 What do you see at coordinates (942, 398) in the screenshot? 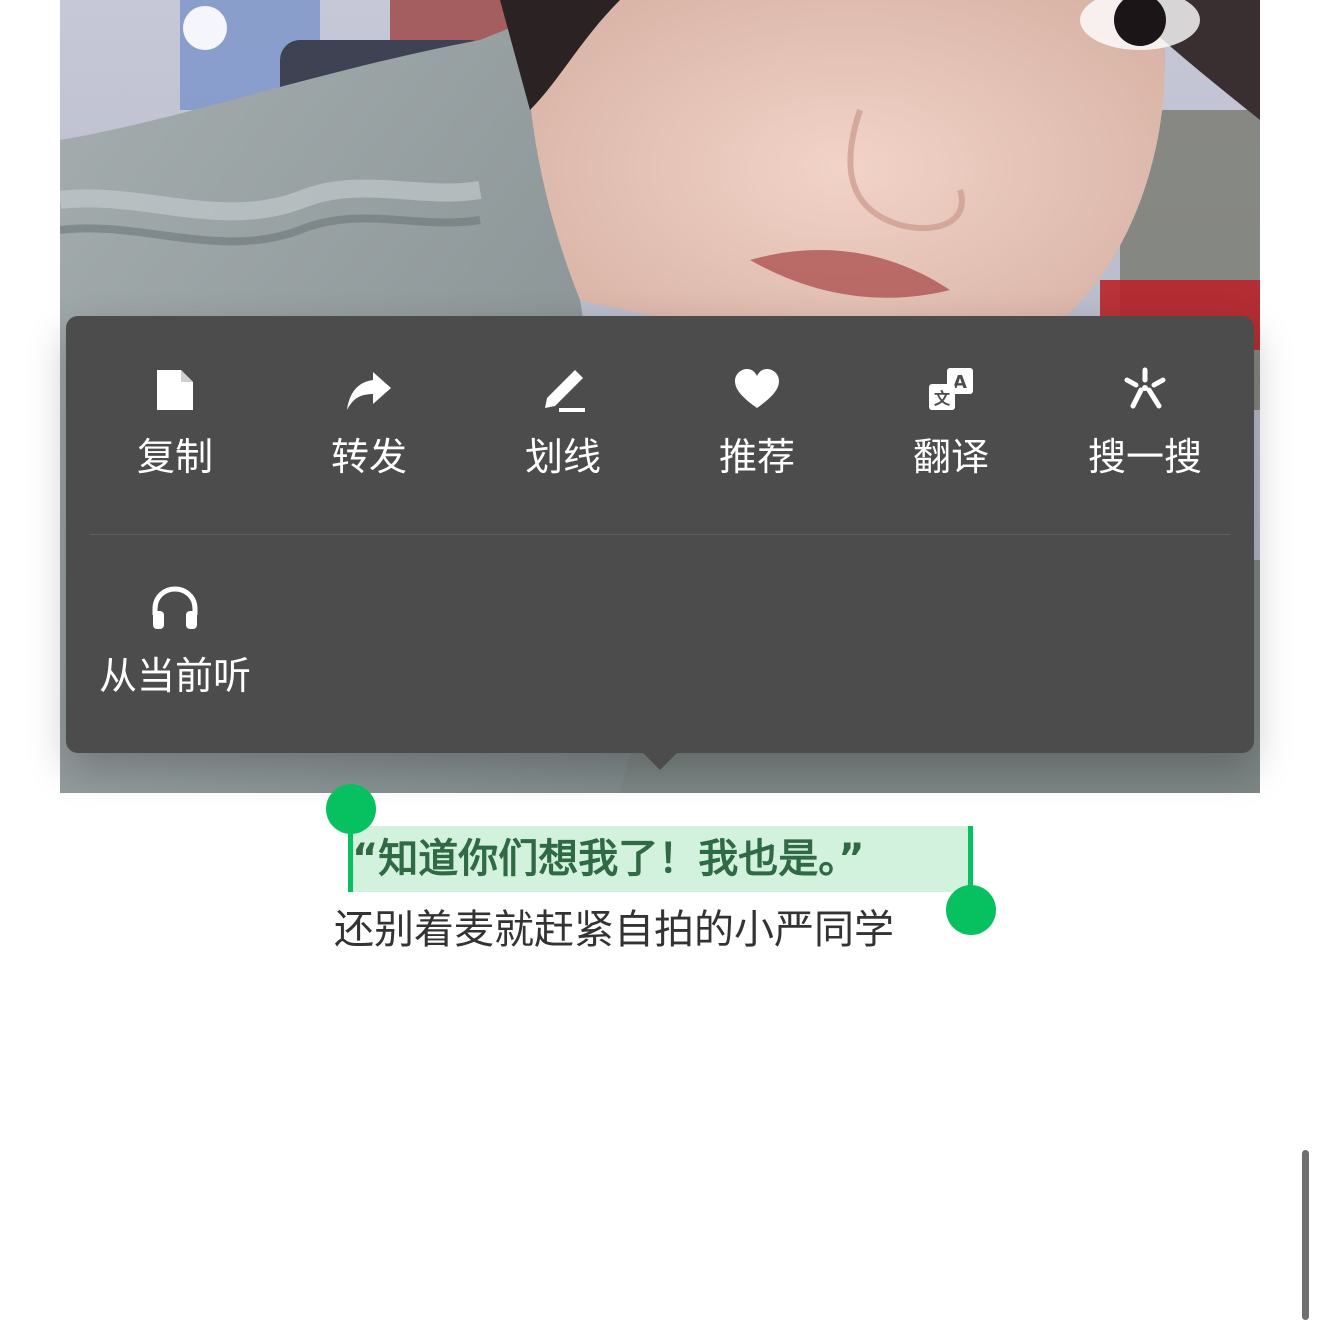
I see `svg-text: 文` at bounding box center [942, 398].